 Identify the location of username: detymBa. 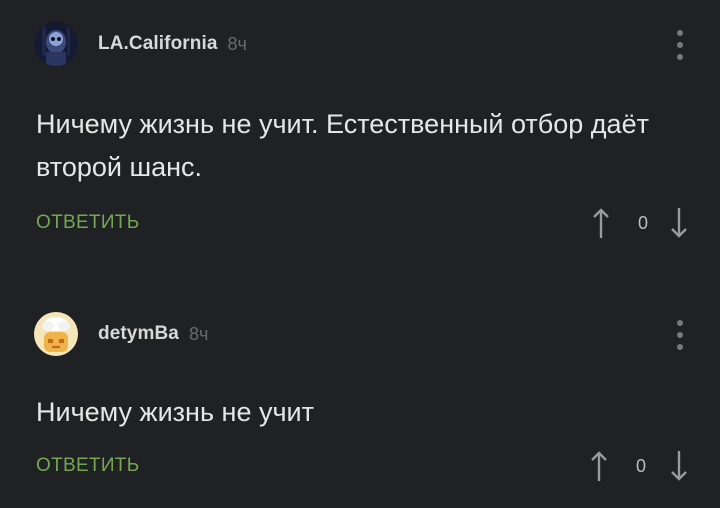
(138, 334).